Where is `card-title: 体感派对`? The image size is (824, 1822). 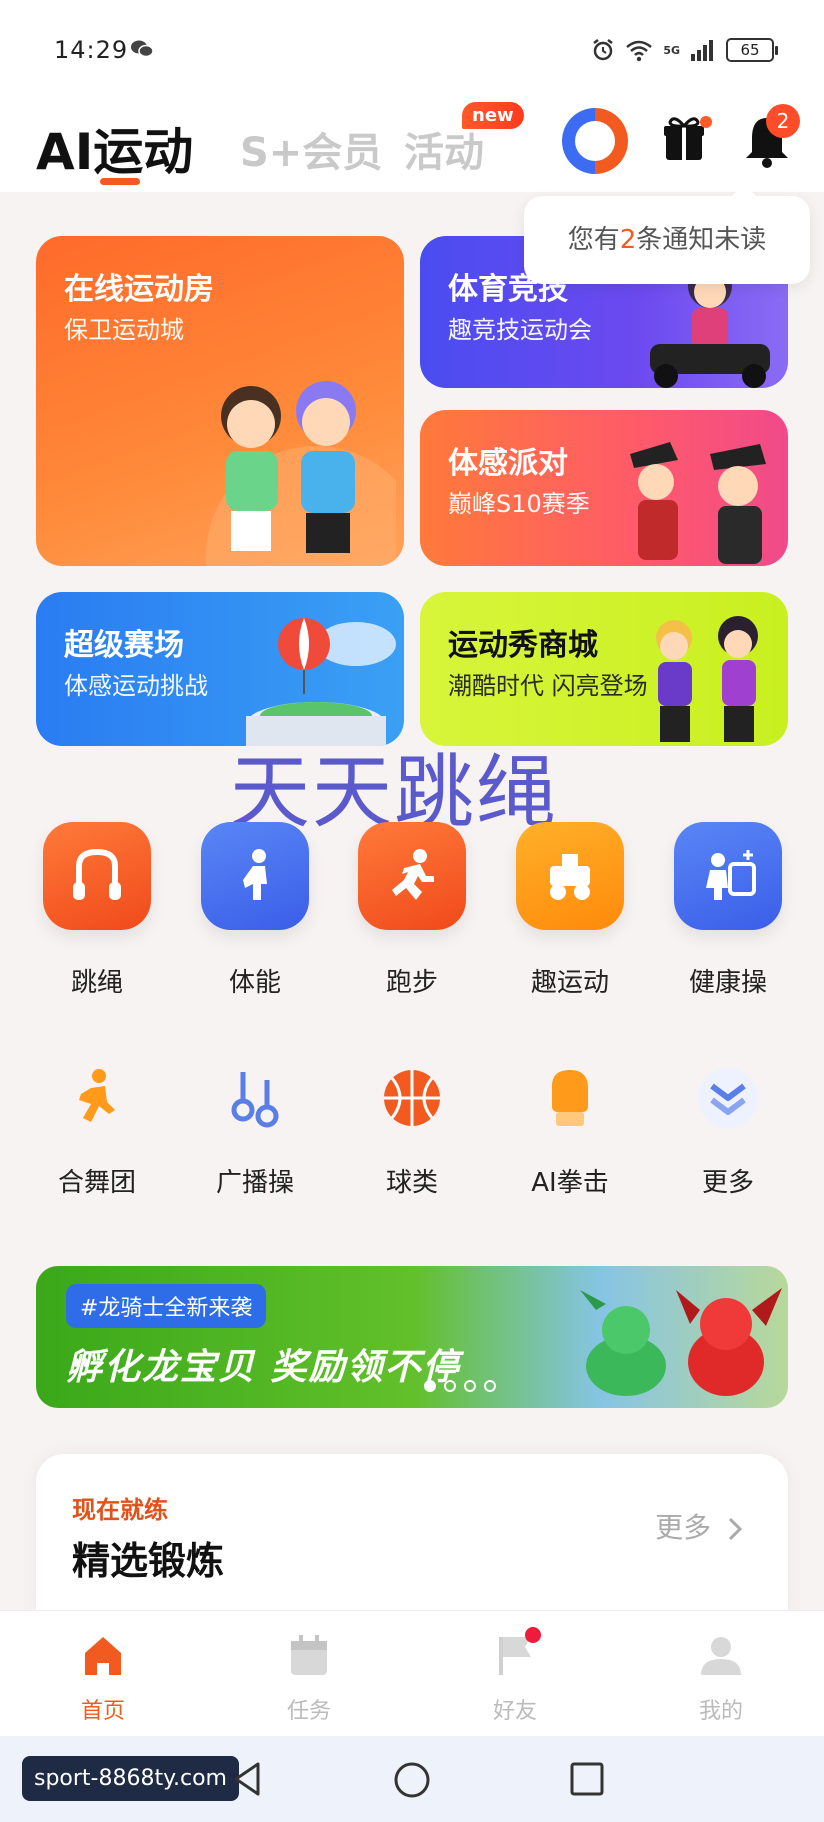 card-title: 体感派对 is located at coordinates (508, 463).